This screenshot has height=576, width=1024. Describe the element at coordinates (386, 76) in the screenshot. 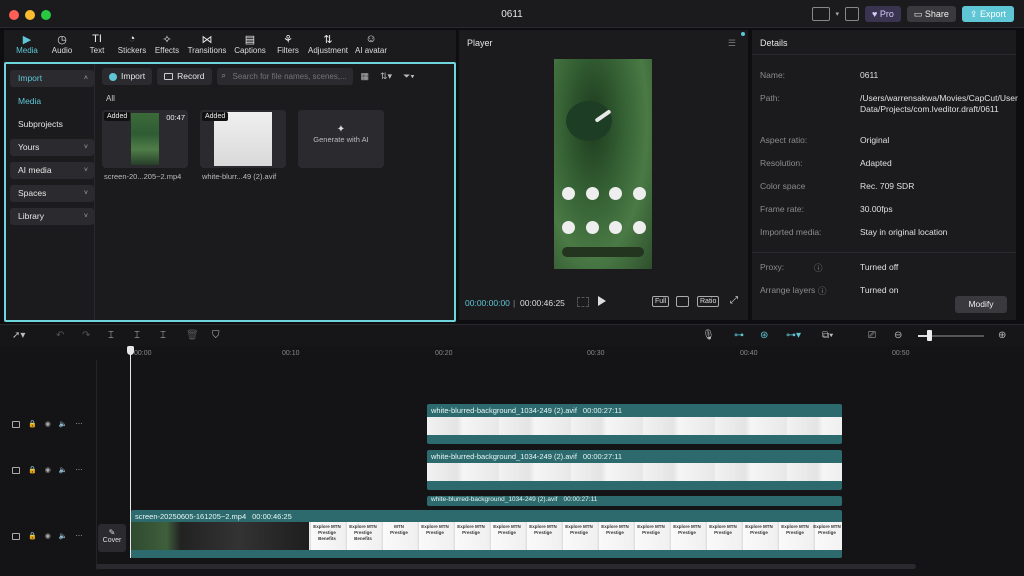

I see `sort-icon: ⇅▾` at that location.